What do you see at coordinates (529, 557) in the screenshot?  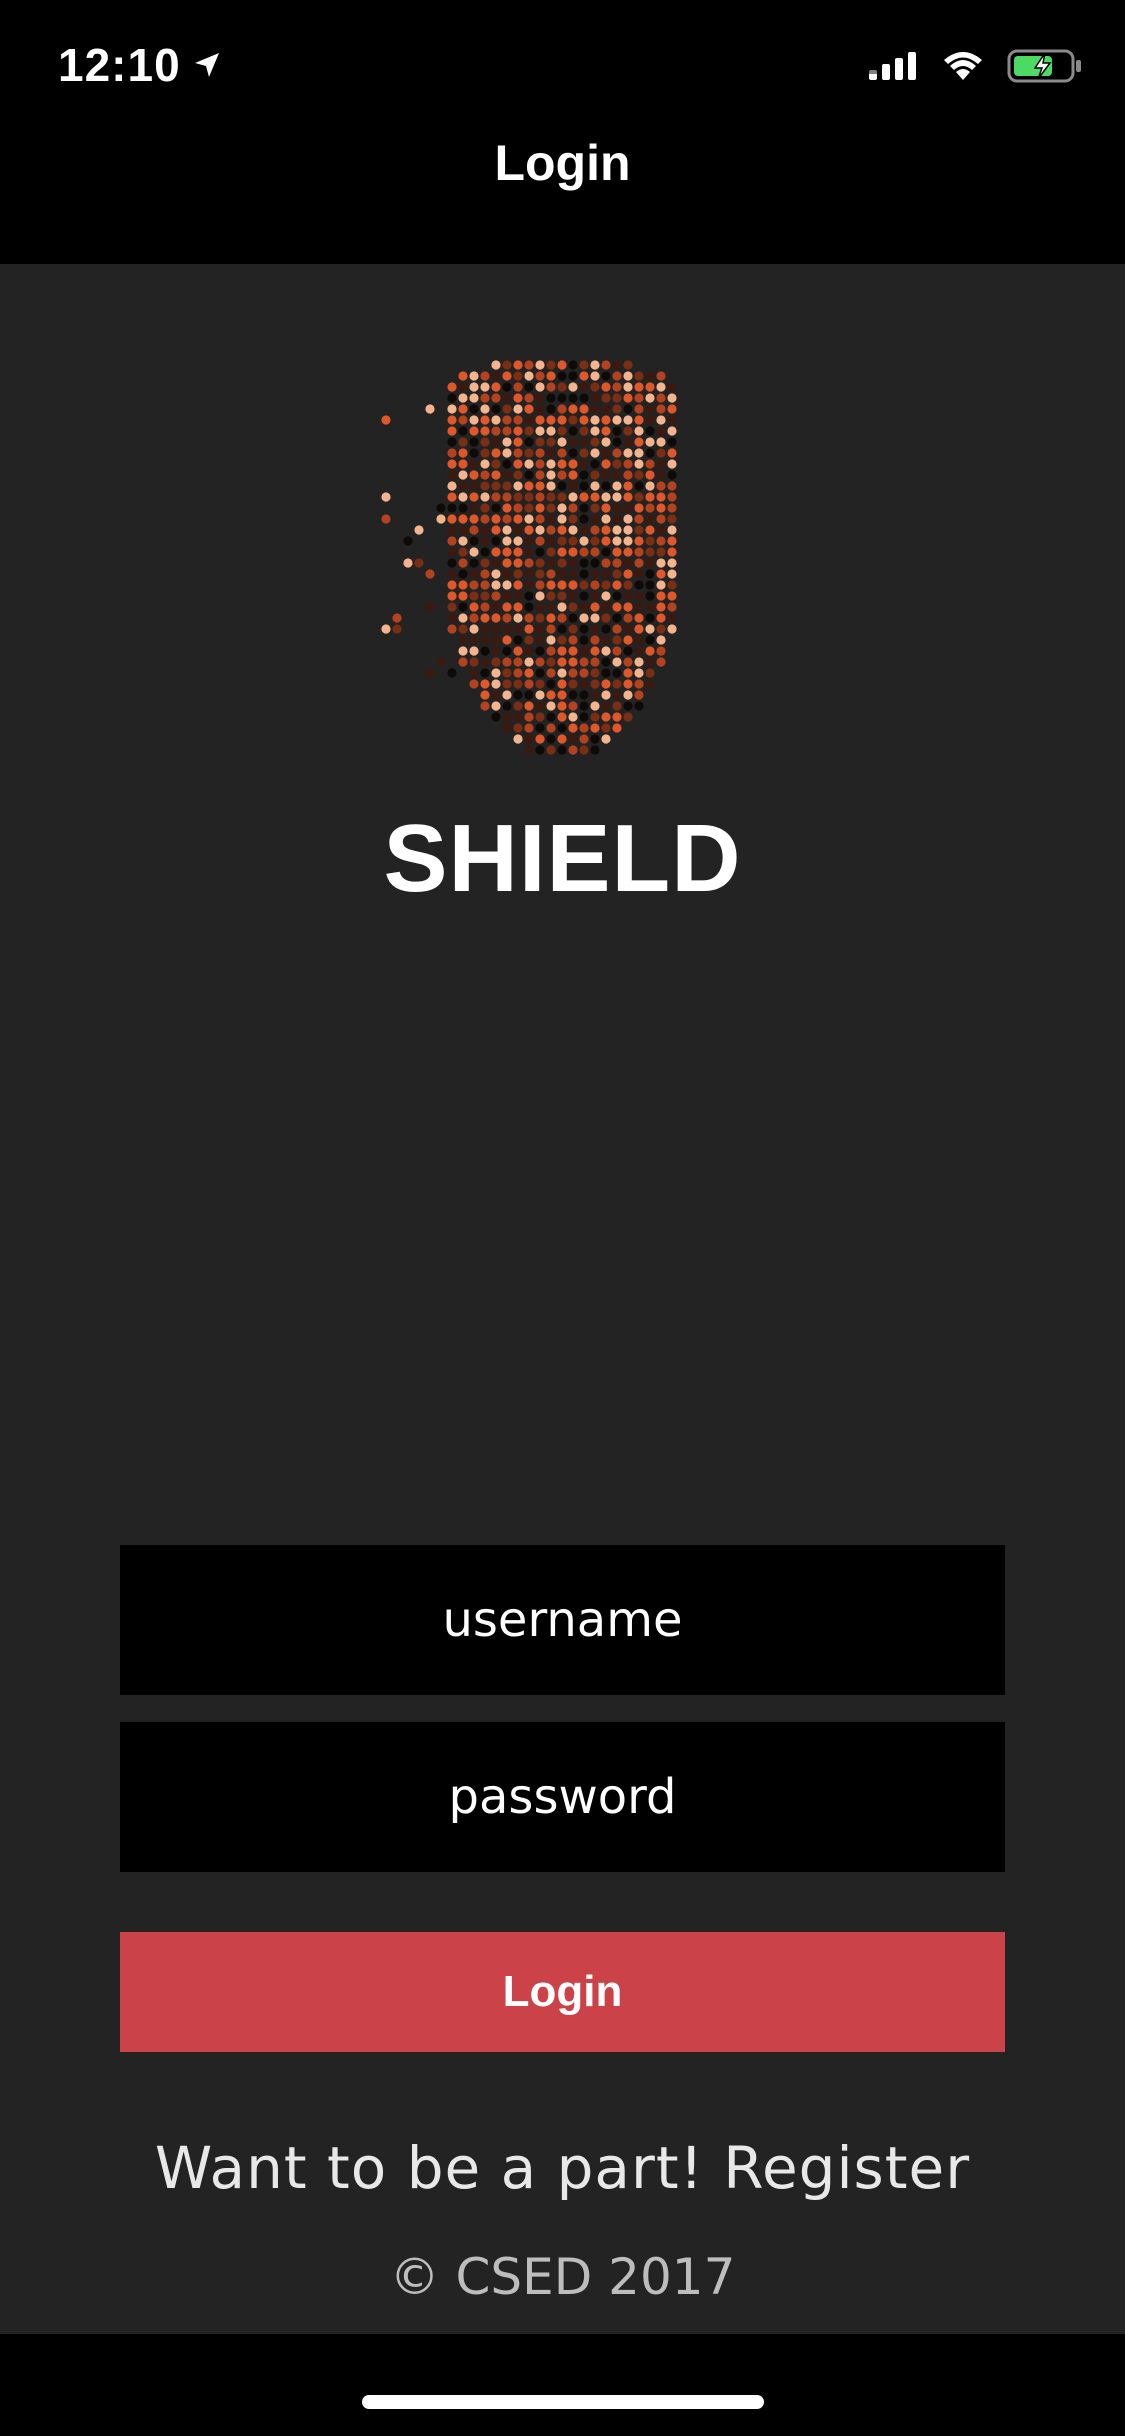 I see `shield-pixel-icon` at bounding box center [529, 557].